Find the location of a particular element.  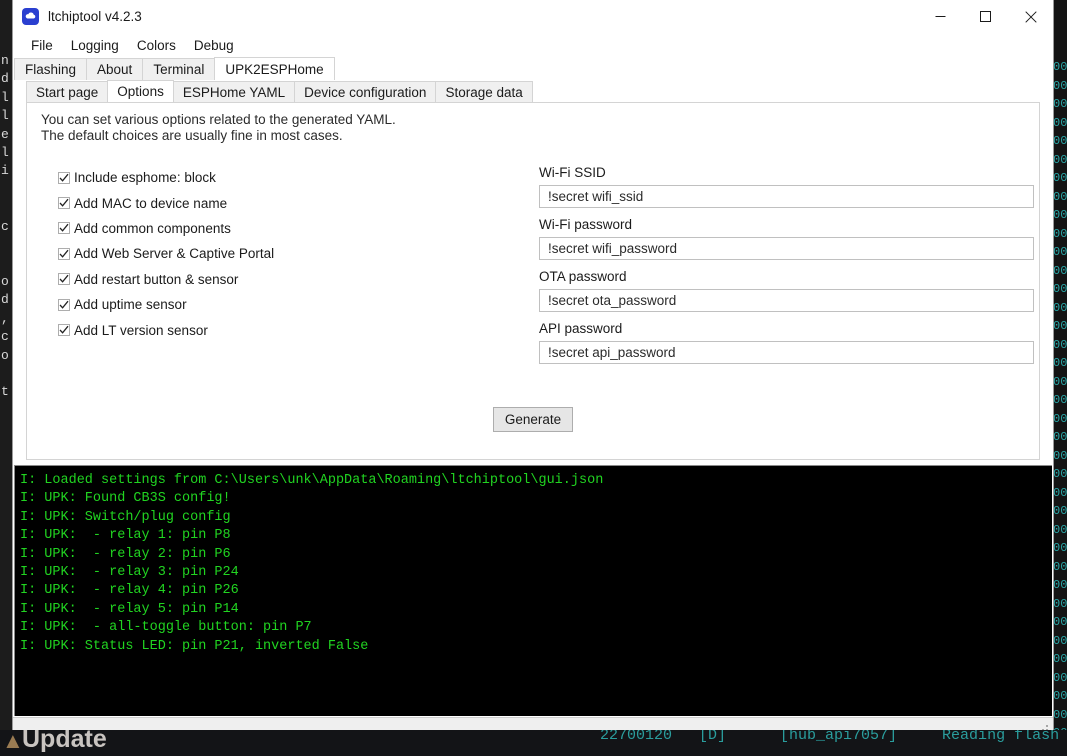

tab-upk2esphome: UPK2ESPHome is located at coordinates (274, 68).